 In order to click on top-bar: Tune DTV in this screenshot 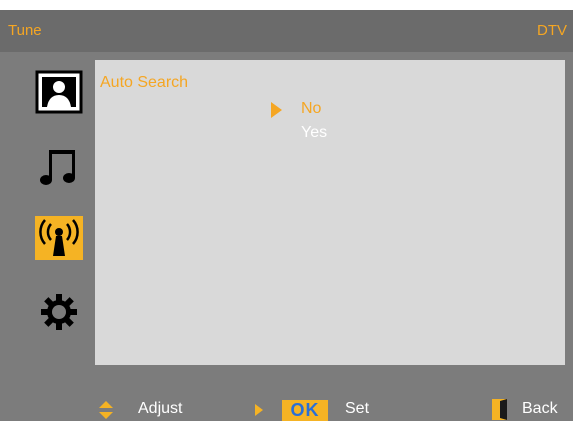, I will do `click(286, 31)`.